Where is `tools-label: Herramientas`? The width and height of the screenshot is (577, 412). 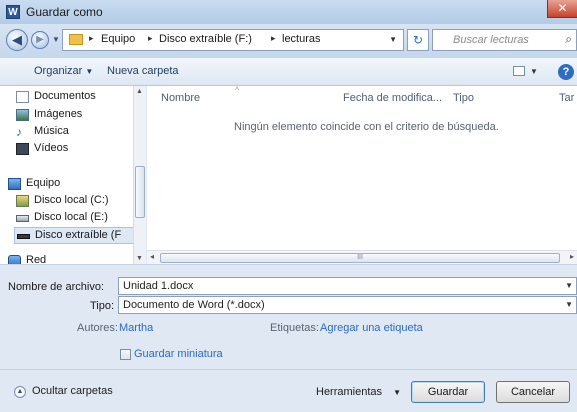
tools-label: Herramientas is located at coordinates (349, 392).